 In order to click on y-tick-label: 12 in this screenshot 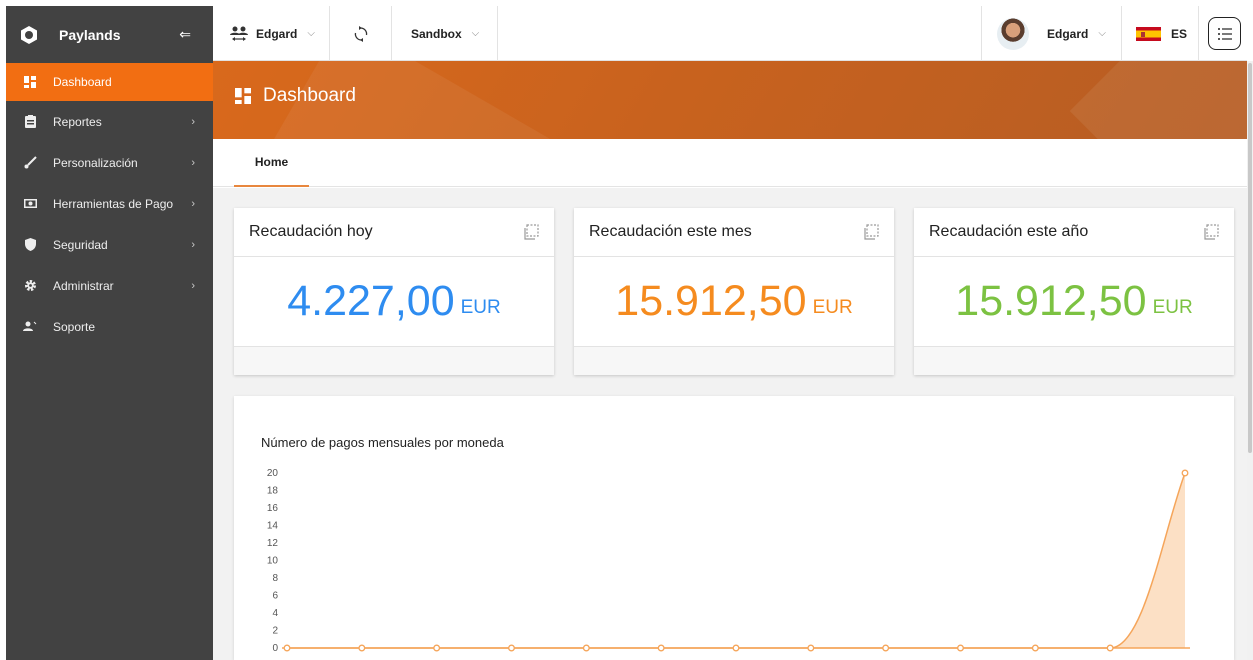, I will do `click(273, 543)`.